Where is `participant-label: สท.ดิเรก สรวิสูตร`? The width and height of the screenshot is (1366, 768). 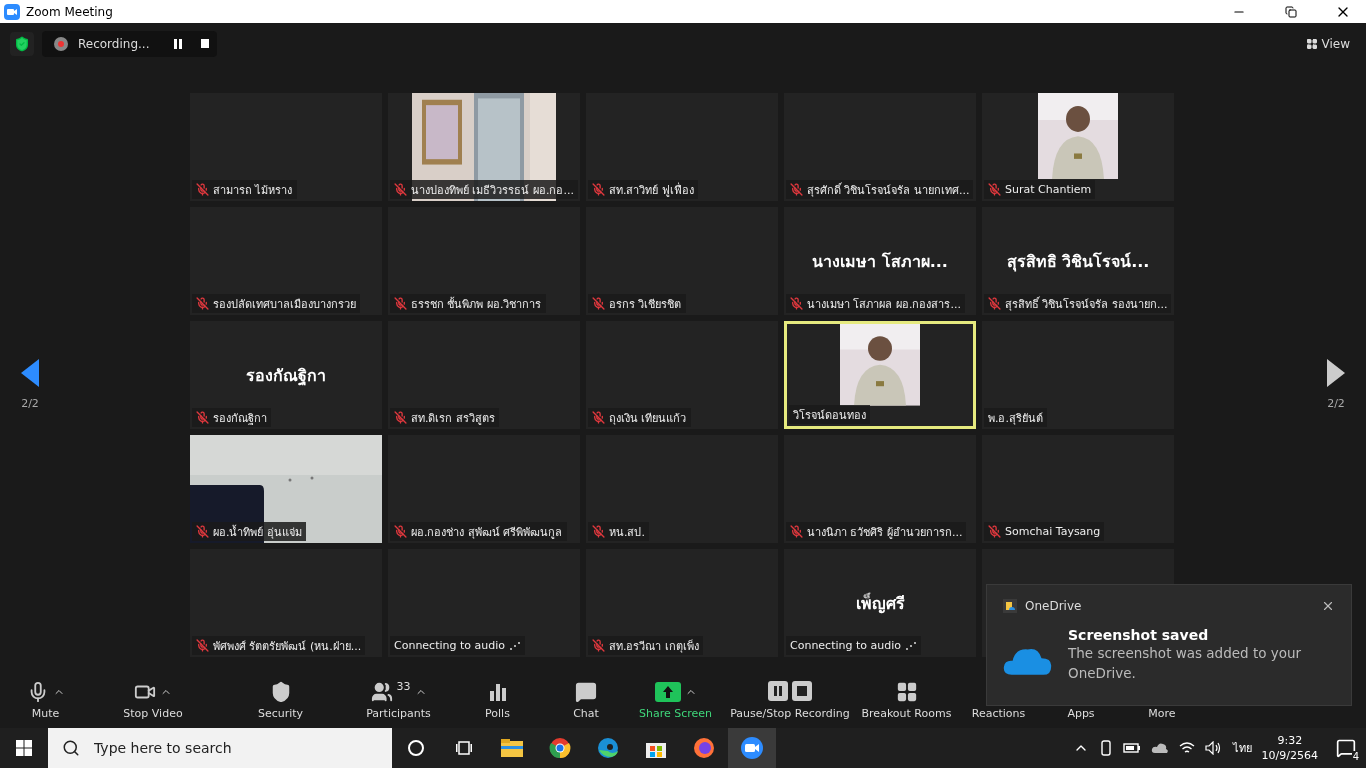
participant-label: สท.ดิเรก สรวิสูตร is located at coordinates (453, 418).